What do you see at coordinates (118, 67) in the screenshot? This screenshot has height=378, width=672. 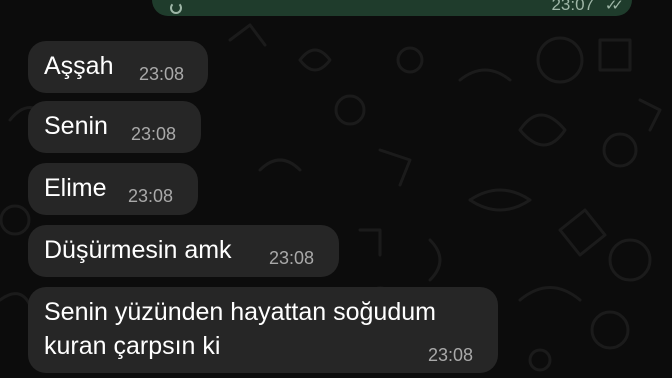 I see `incoming-message-bubble: Aşşah 23:08` at bounding box center [118, 67].